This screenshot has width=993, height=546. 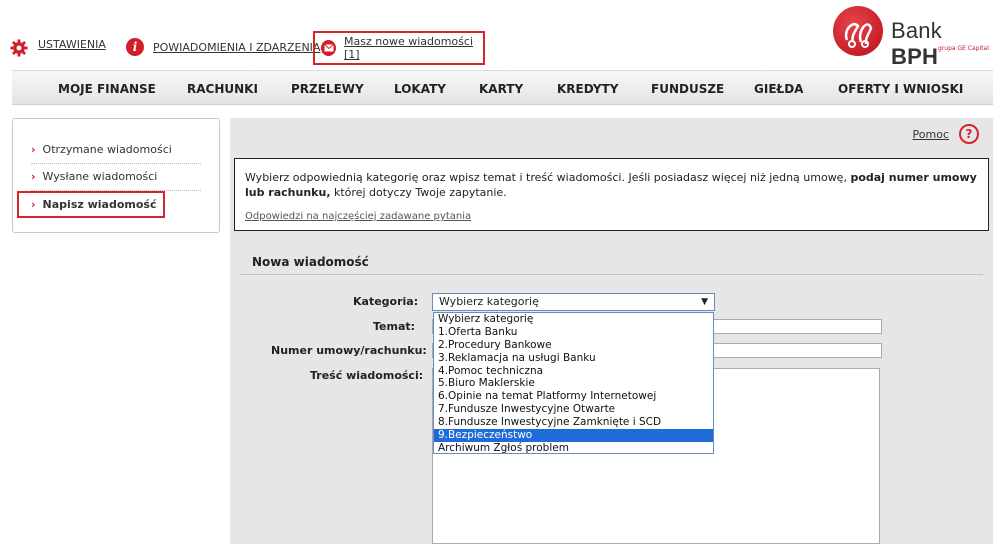 I want to click on help: Pomoc ?, so click(x=946, y=134).